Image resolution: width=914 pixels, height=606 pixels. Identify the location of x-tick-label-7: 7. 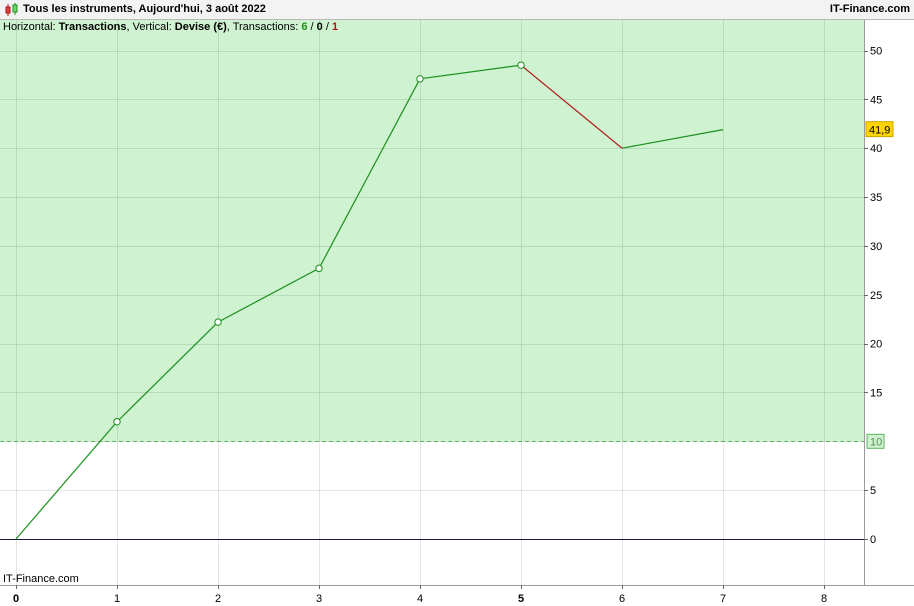
(723, 599).